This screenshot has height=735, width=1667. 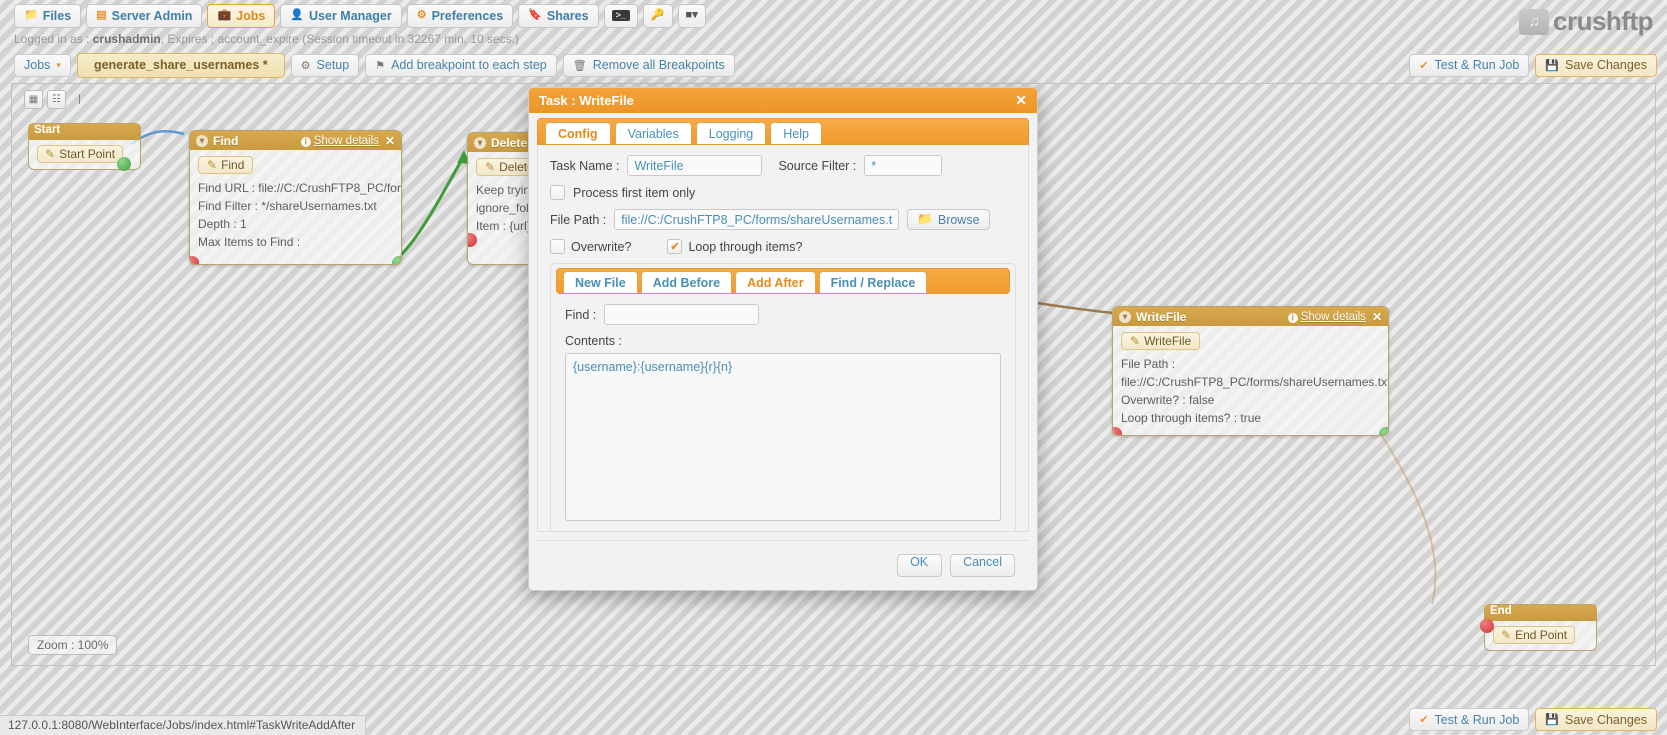 I want to click on bottom-save-changes-button: 💾 Save Changes, so click(x=1596, y=719).